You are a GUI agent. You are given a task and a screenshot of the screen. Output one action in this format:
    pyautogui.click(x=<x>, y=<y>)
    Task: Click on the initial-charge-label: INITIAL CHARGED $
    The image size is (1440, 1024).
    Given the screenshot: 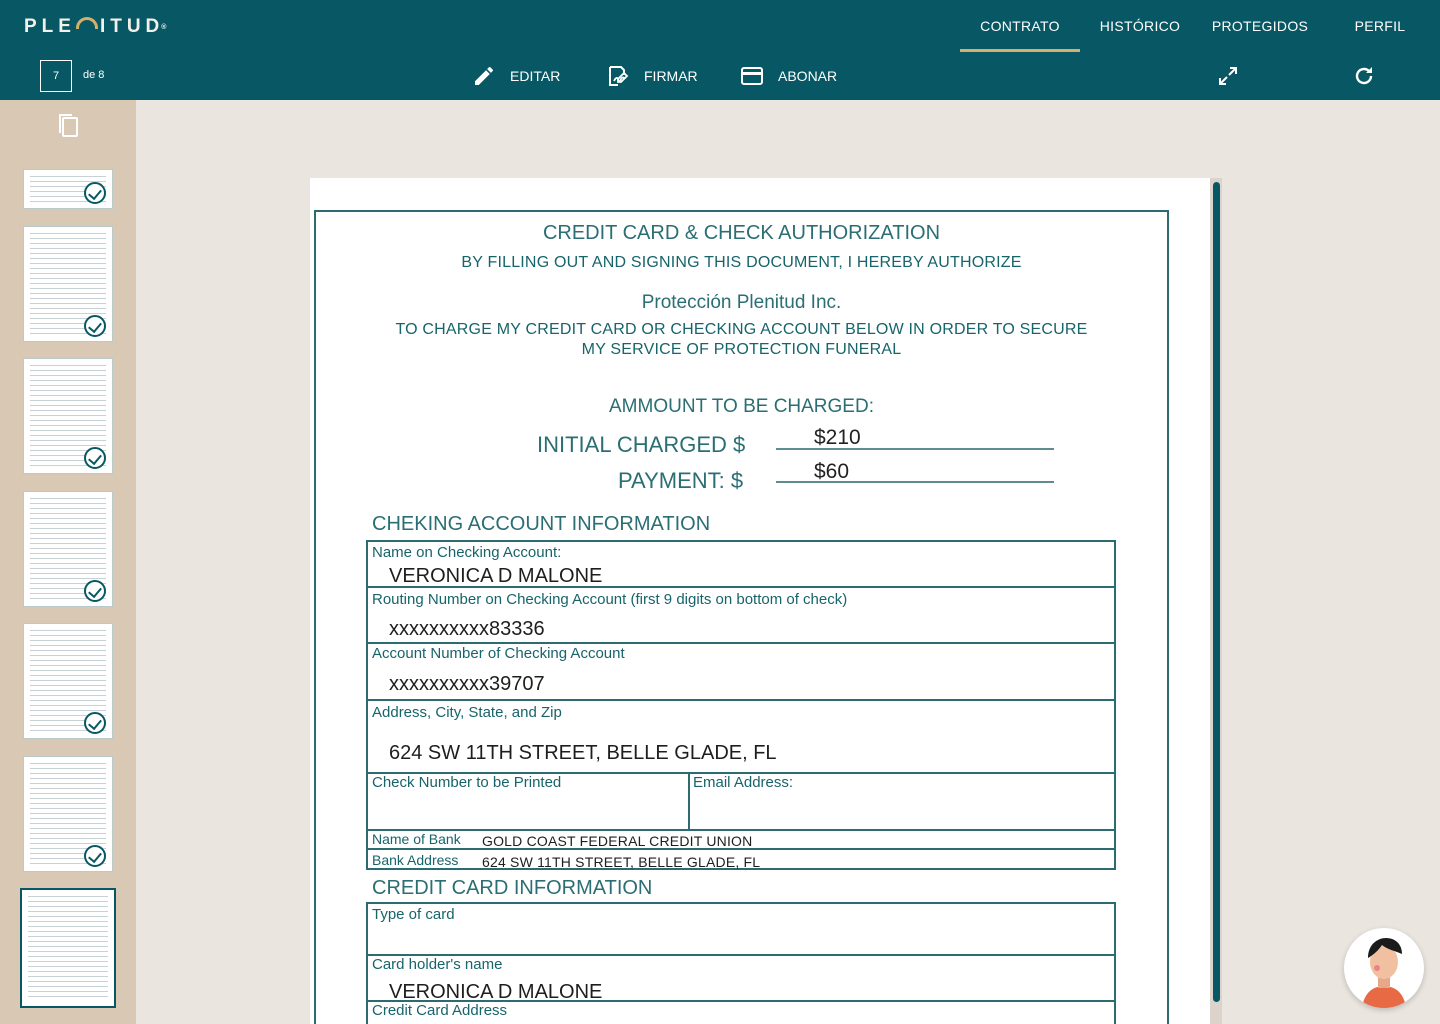 What is the action you would take?
    pyautogui.click(x=641, y=444)
    